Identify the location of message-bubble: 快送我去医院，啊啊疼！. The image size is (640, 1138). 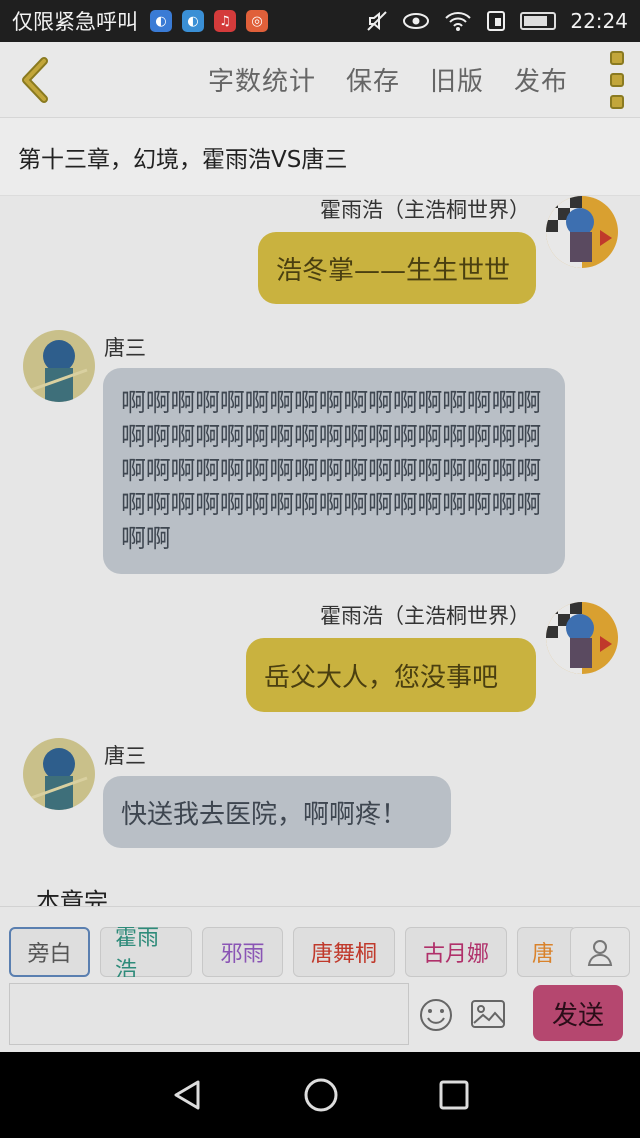
(277, 812).